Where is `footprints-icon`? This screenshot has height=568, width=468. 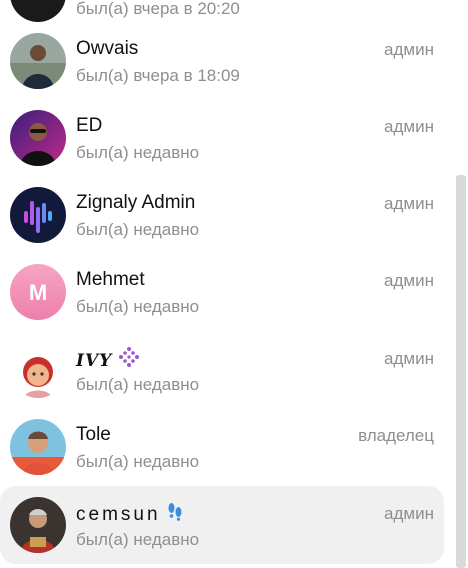 footprints-icon is located at coordinates (175, 514).